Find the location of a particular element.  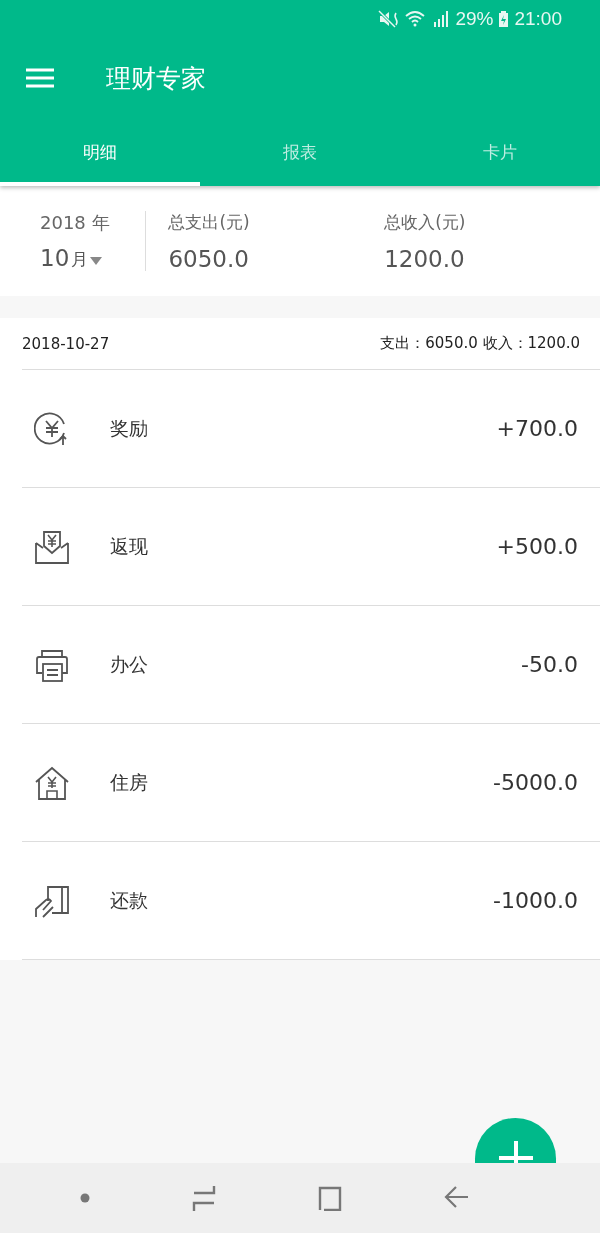

entry-amount: -1000.0 is located at coordinates (535, 900).